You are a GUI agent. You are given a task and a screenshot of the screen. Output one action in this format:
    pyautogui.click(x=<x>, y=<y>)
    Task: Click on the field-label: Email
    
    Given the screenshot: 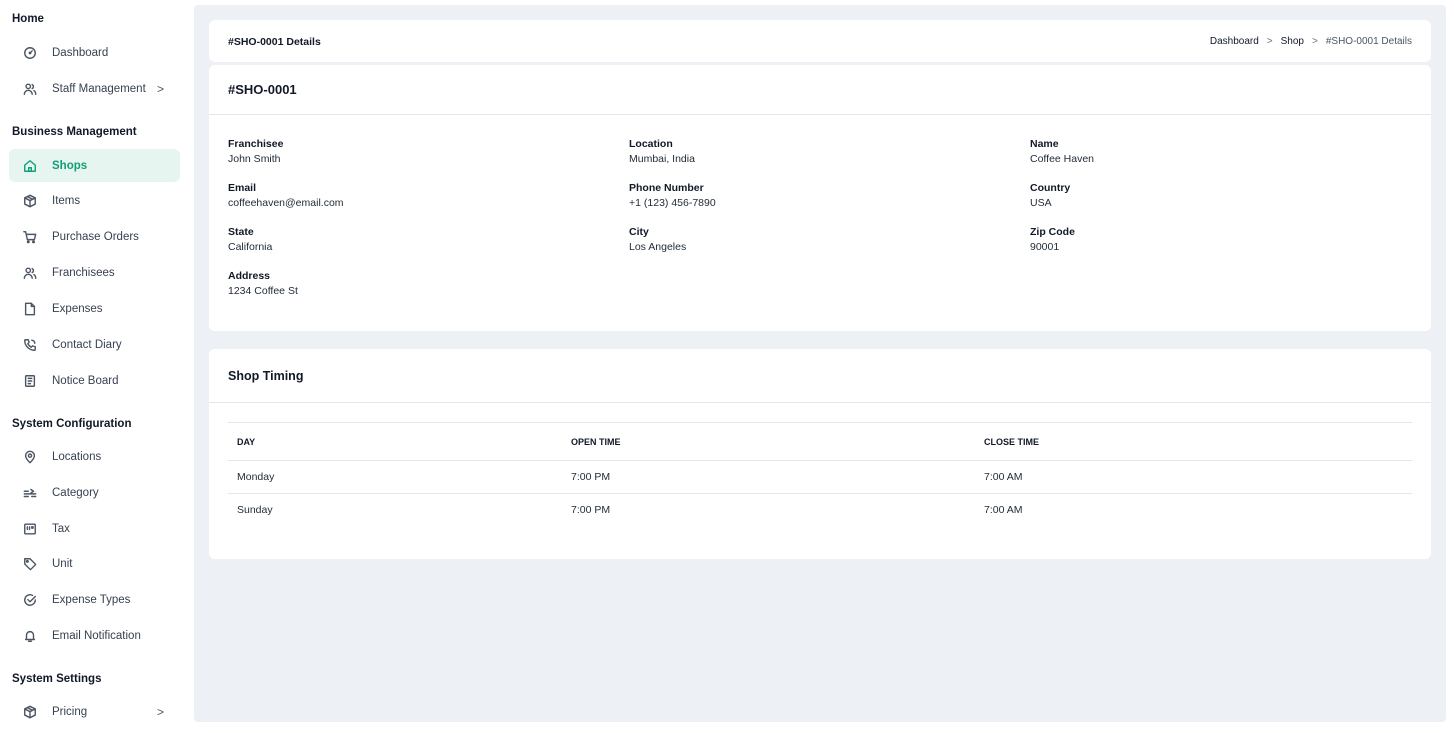 What is the action you would take?
    pyautogui.click(x=242, y=188)
    